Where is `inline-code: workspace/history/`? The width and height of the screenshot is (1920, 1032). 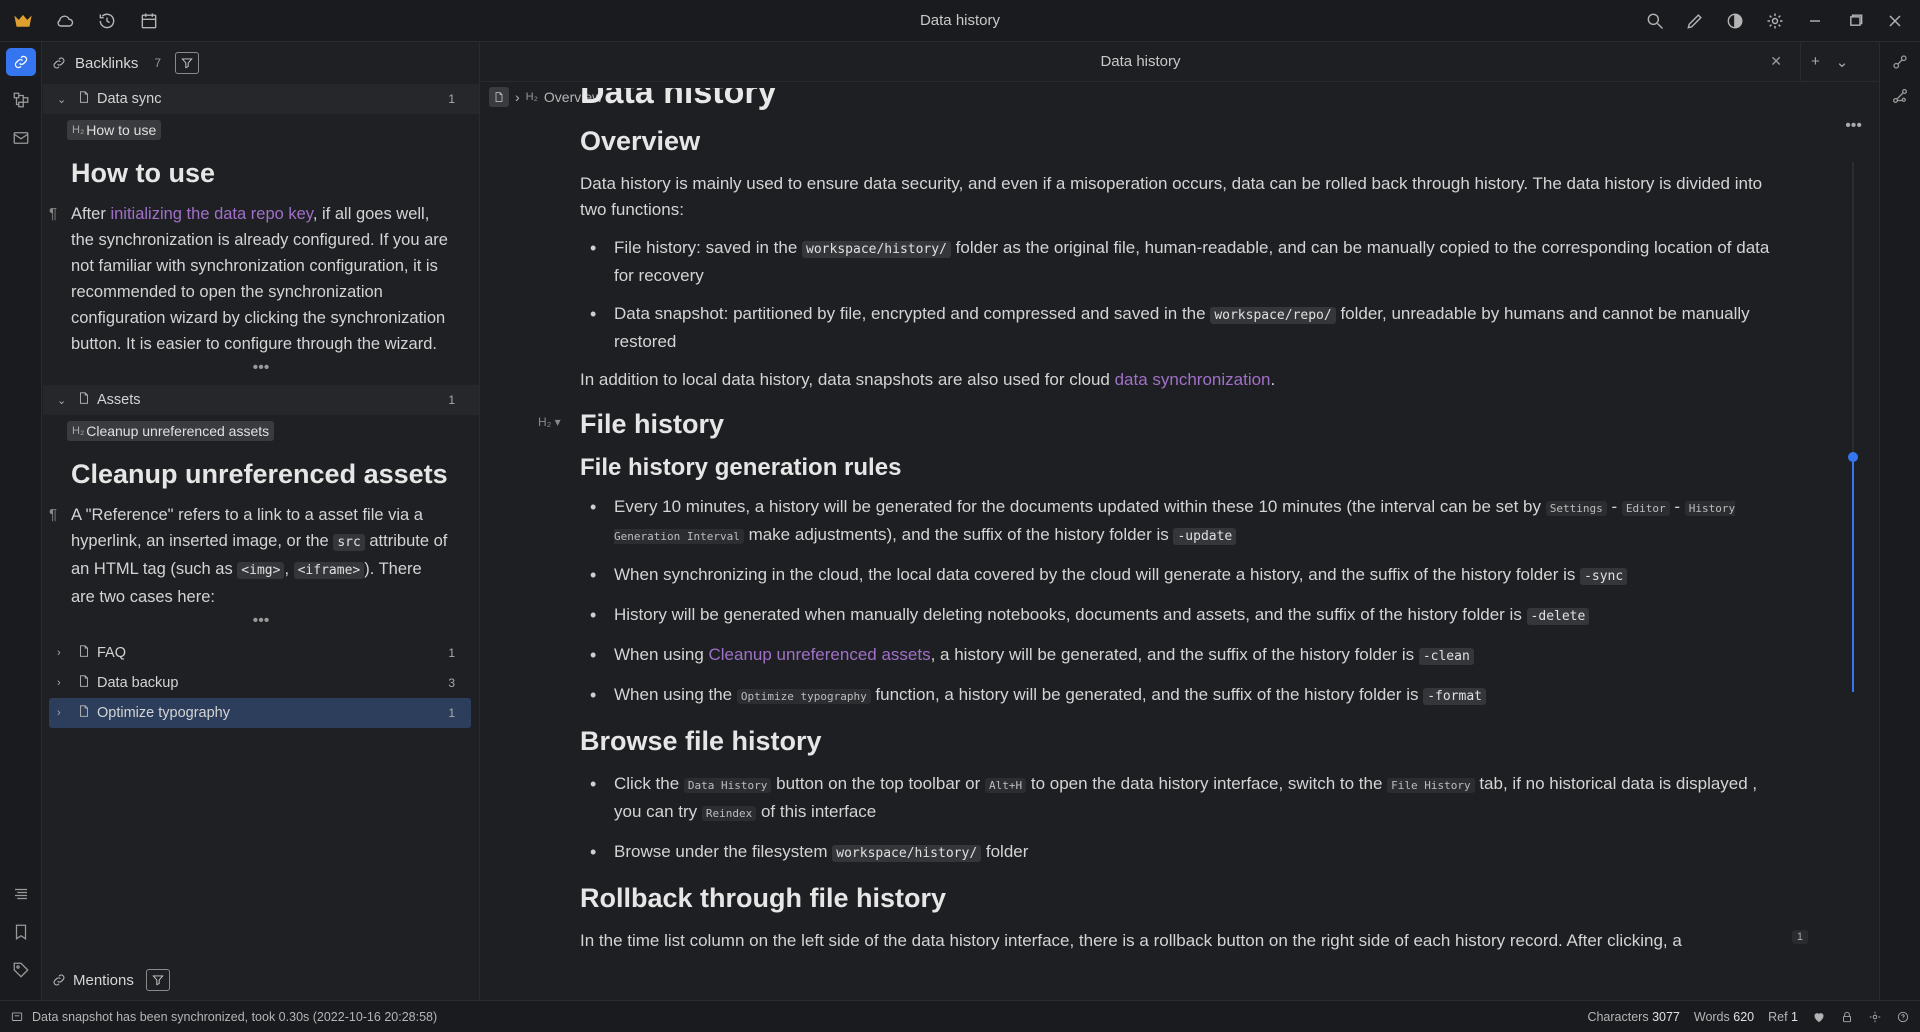
inline-code: workspace/history/ is located at coordinates (907, 853).